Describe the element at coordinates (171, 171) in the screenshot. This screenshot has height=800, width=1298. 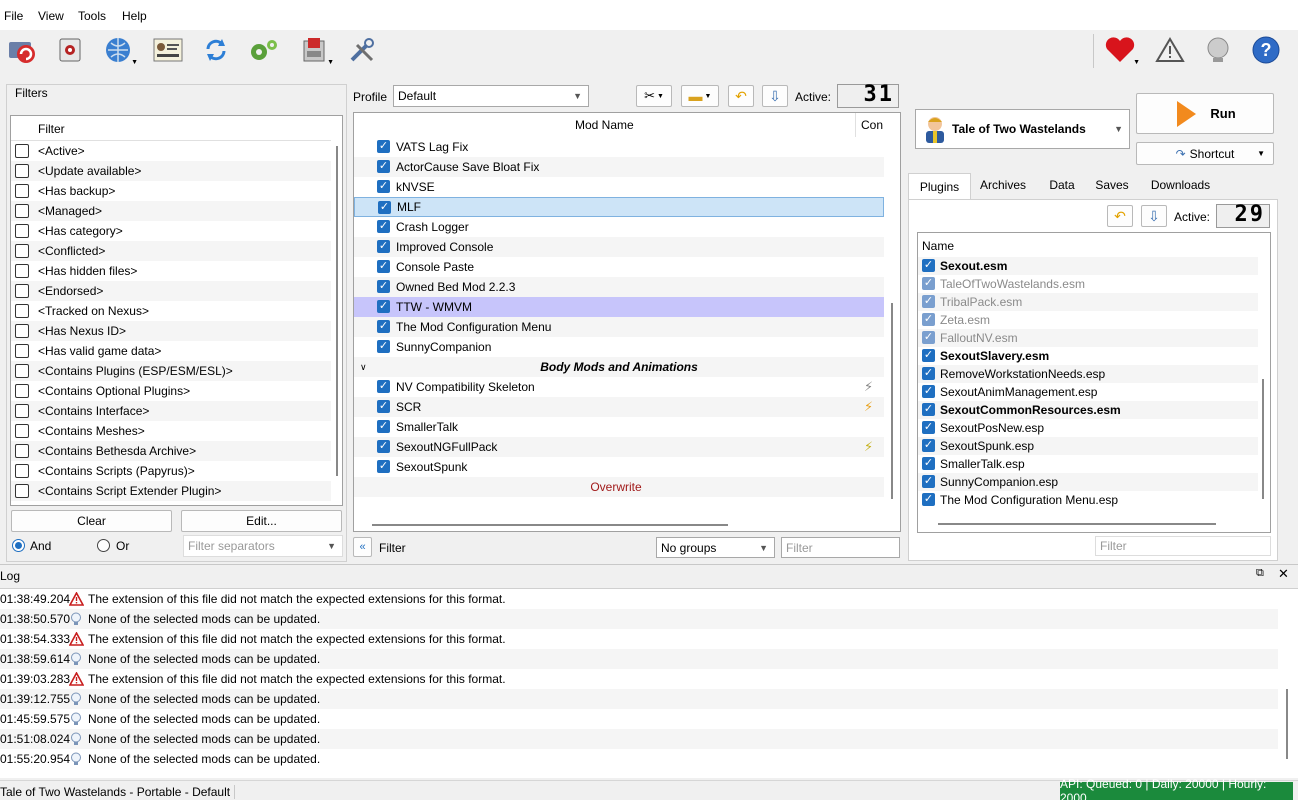
I see `filter-row: <Update available>` at that location.